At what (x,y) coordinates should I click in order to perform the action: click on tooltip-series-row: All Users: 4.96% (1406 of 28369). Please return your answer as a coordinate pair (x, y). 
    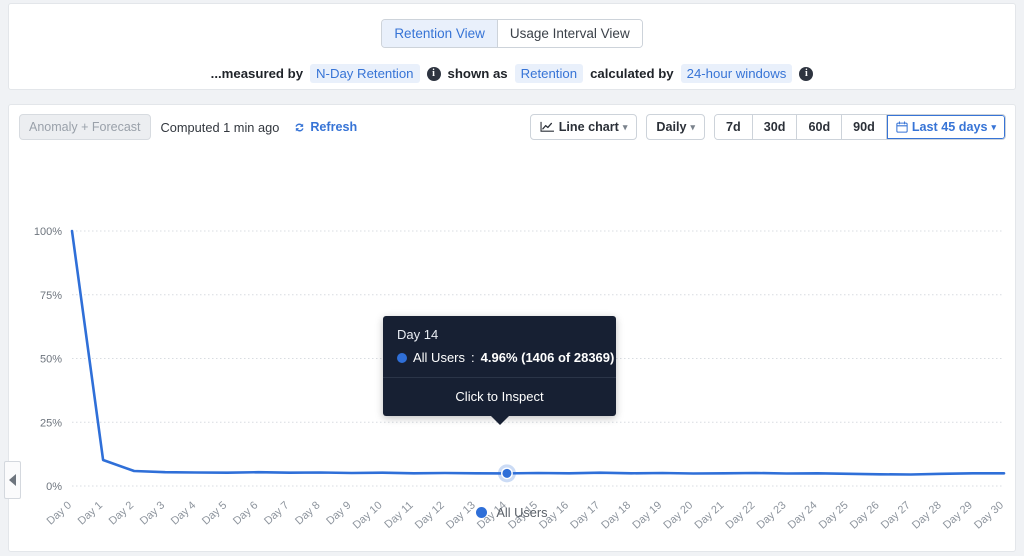
    Looking at the image, I should click on (499, 361).